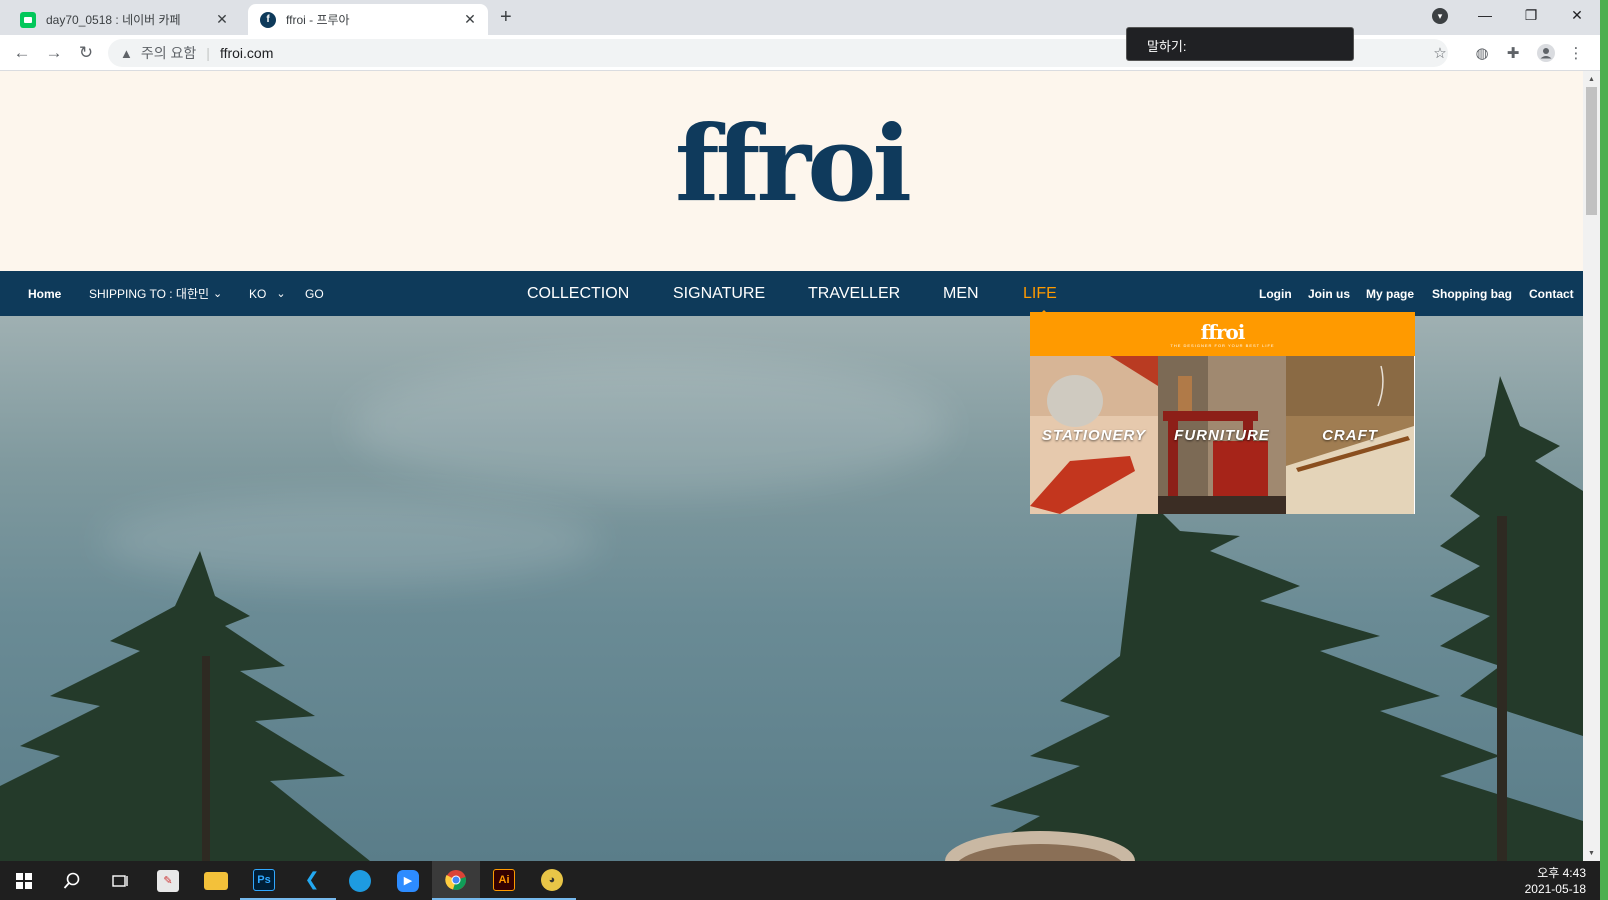 This screenshot has width=1608, height=900. I want to click on file-explorer-icon, so click(216, 880).